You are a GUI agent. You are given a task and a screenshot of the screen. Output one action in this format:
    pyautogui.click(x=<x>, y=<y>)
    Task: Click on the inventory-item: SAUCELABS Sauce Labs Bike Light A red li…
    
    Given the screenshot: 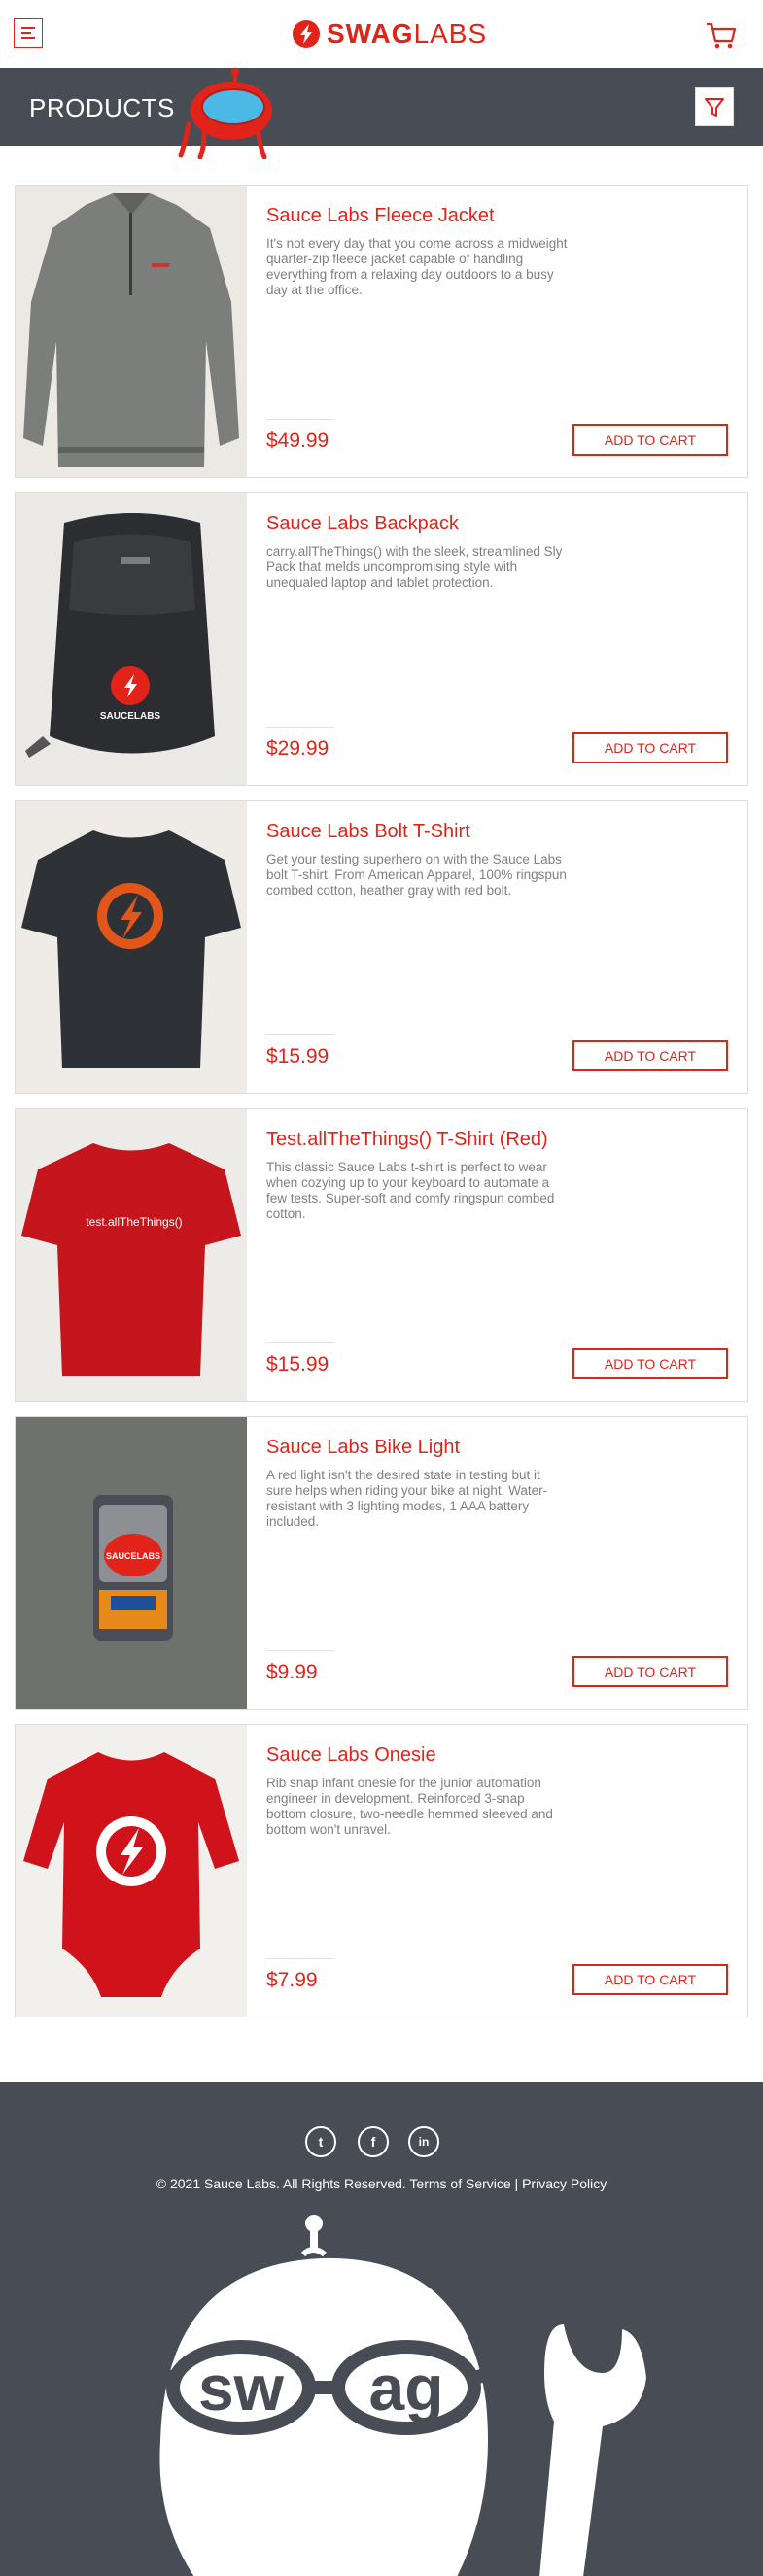 What is the action you would take?
    pyautogui.click(x=382, y=1563)
    